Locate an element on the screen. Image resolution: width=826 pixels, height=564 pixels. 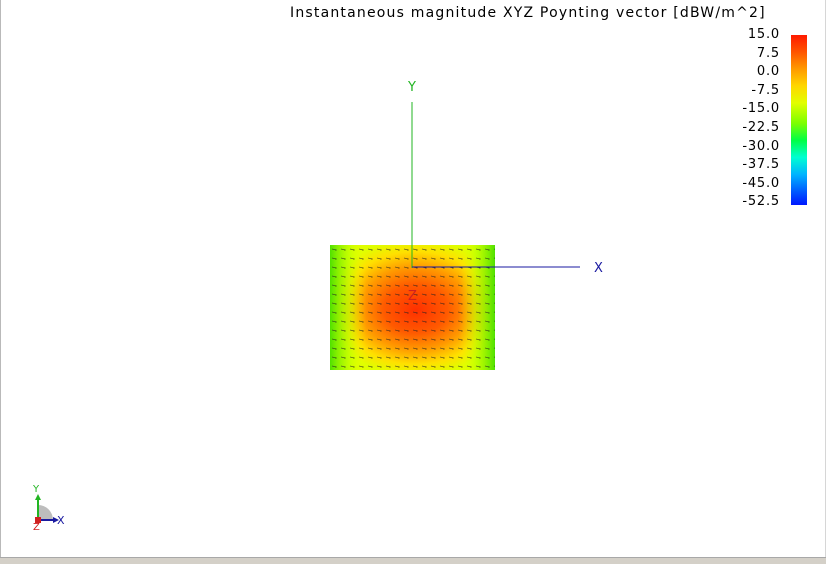
x-axis-label: X is located at coordinates (598, 268).